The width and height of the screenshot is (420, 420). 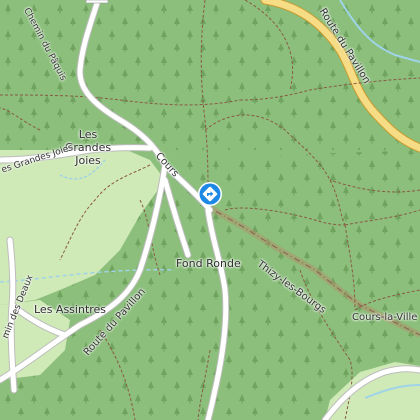 I want to click on place-label-assintres: Les Assintres, so click(x=70, y=309).